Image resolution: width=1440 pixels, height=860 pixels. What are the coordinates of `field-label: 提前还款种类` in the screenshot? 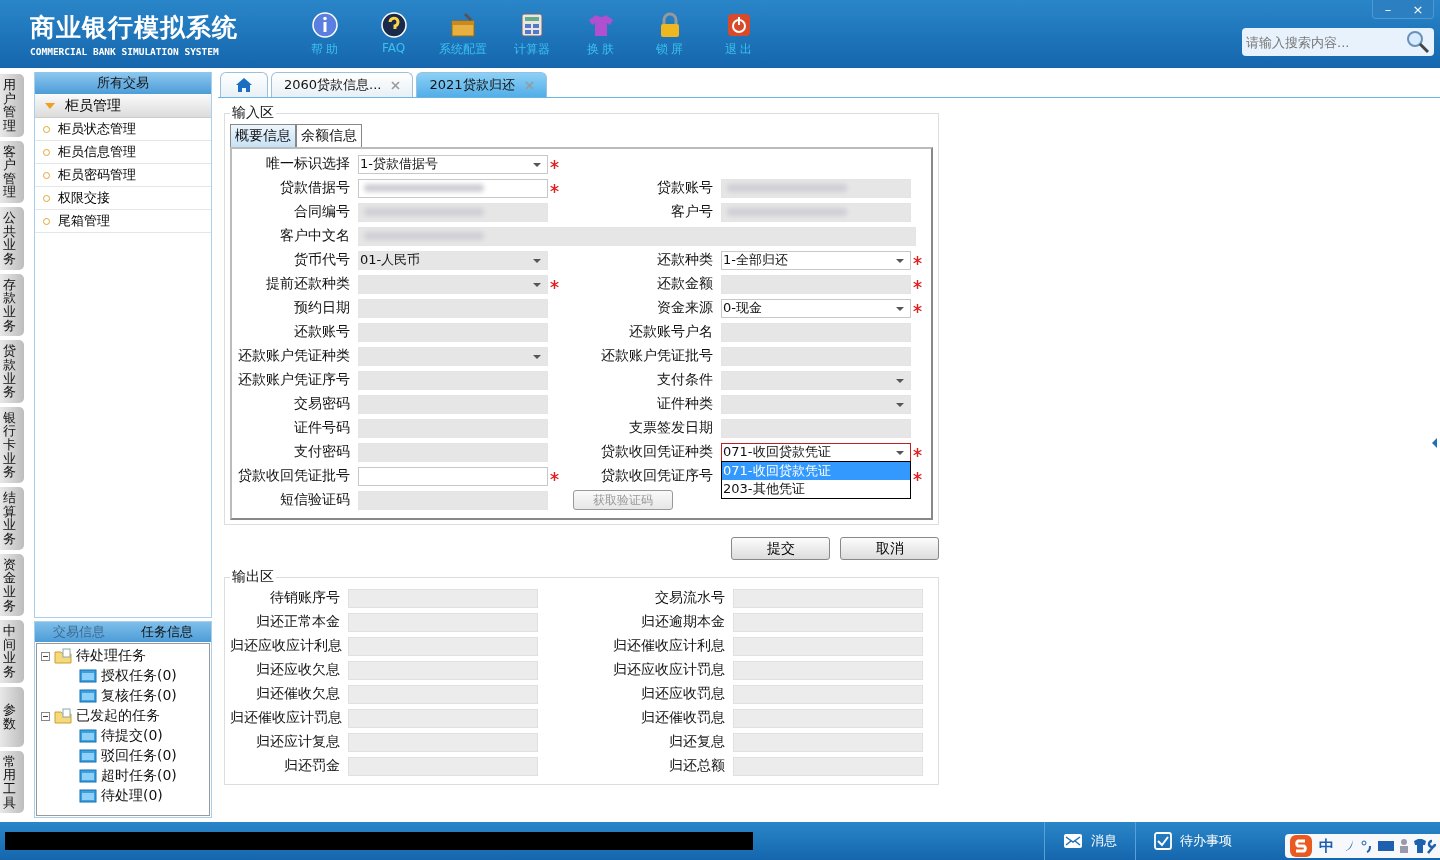 It's located at (308, 284).